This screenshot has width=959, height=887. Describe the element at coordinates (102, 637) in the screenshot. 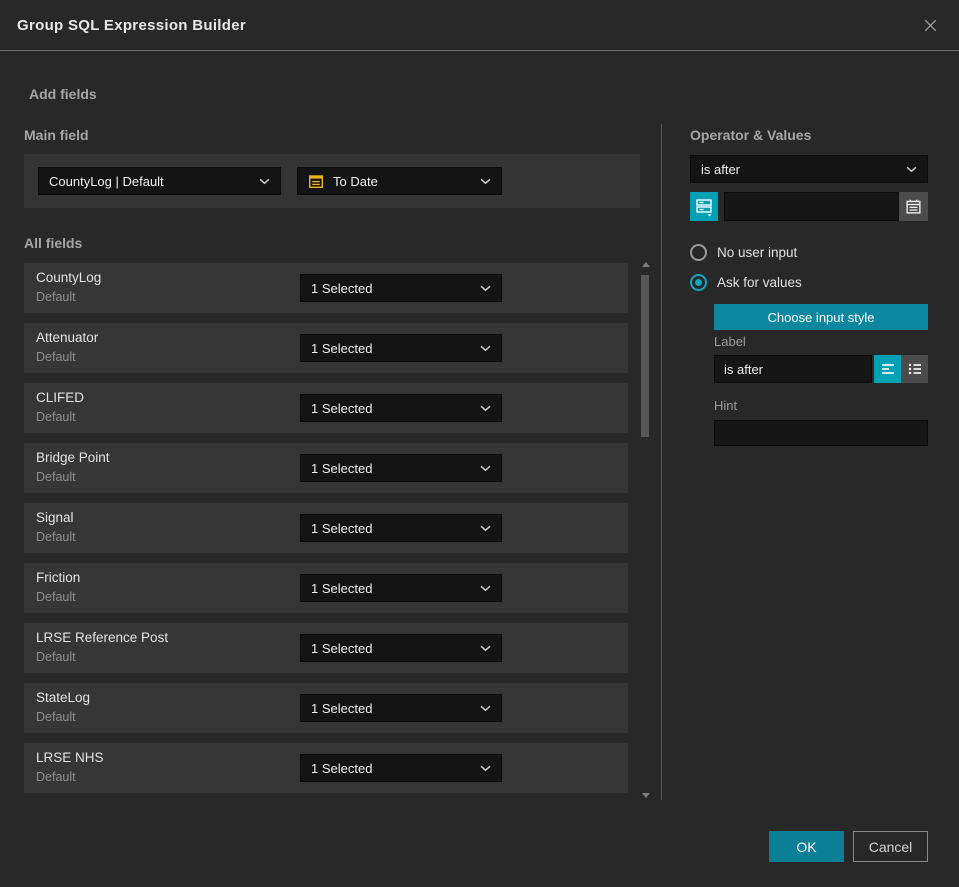

I see `field-name: LRSE Reference Post` at that location.